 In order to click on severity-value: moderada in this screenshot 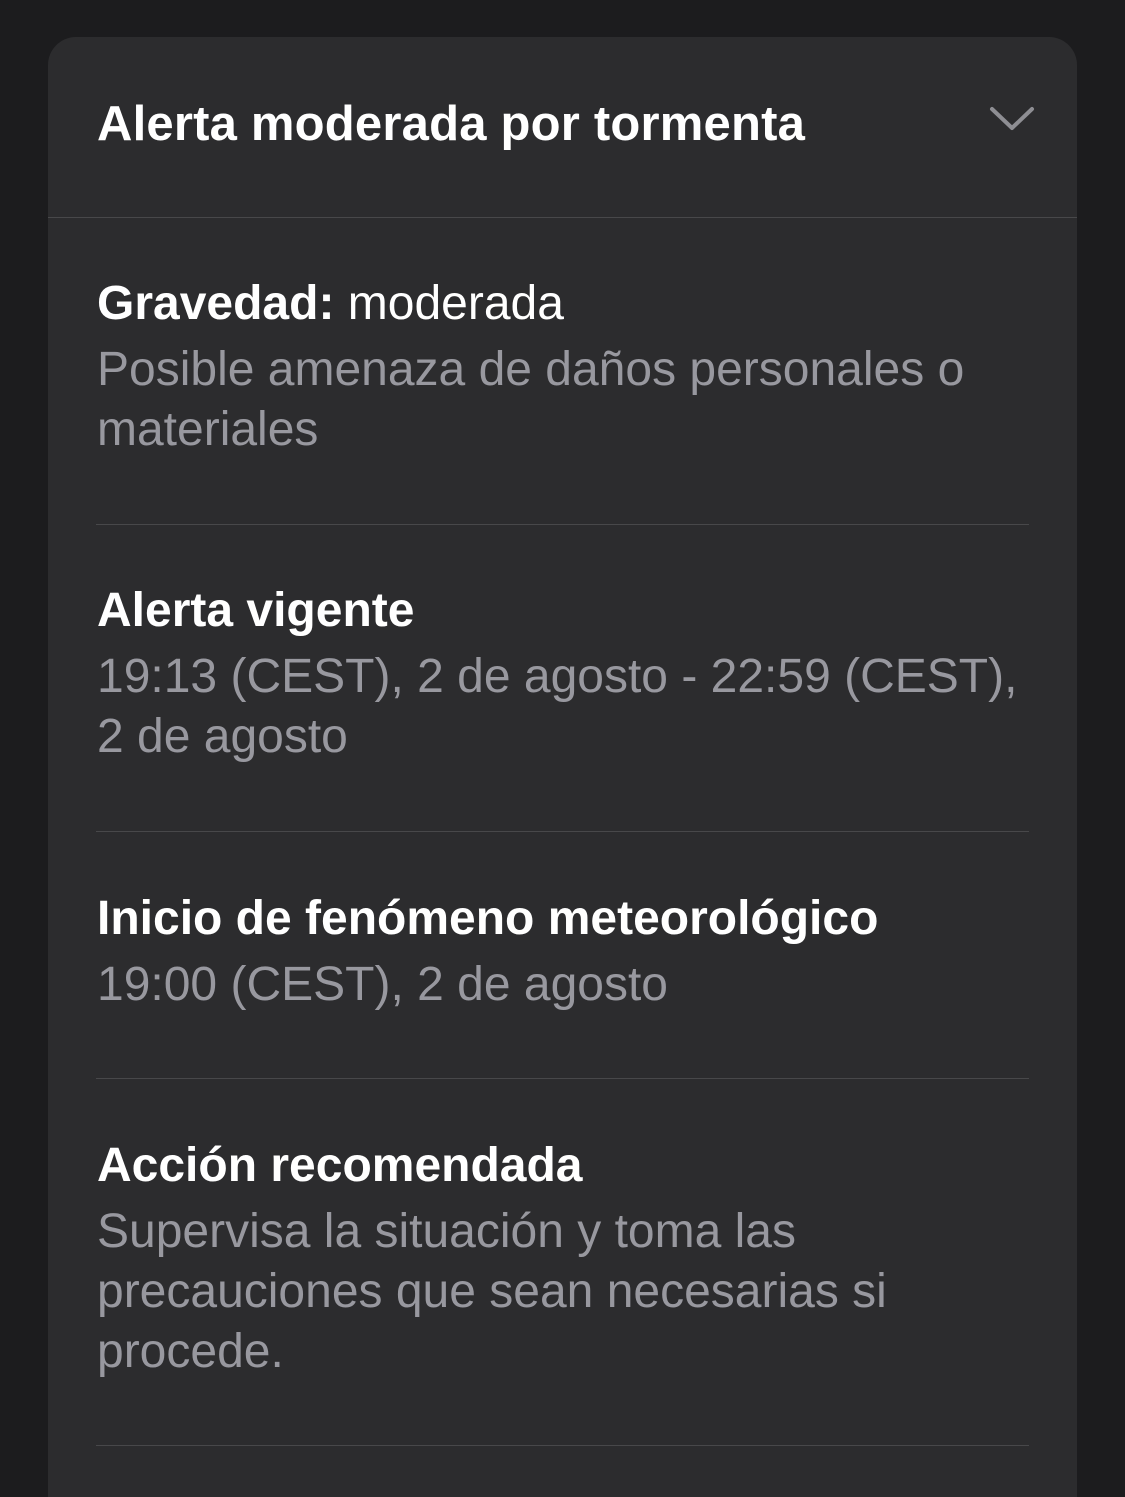, I will do `click(455, 303)`.